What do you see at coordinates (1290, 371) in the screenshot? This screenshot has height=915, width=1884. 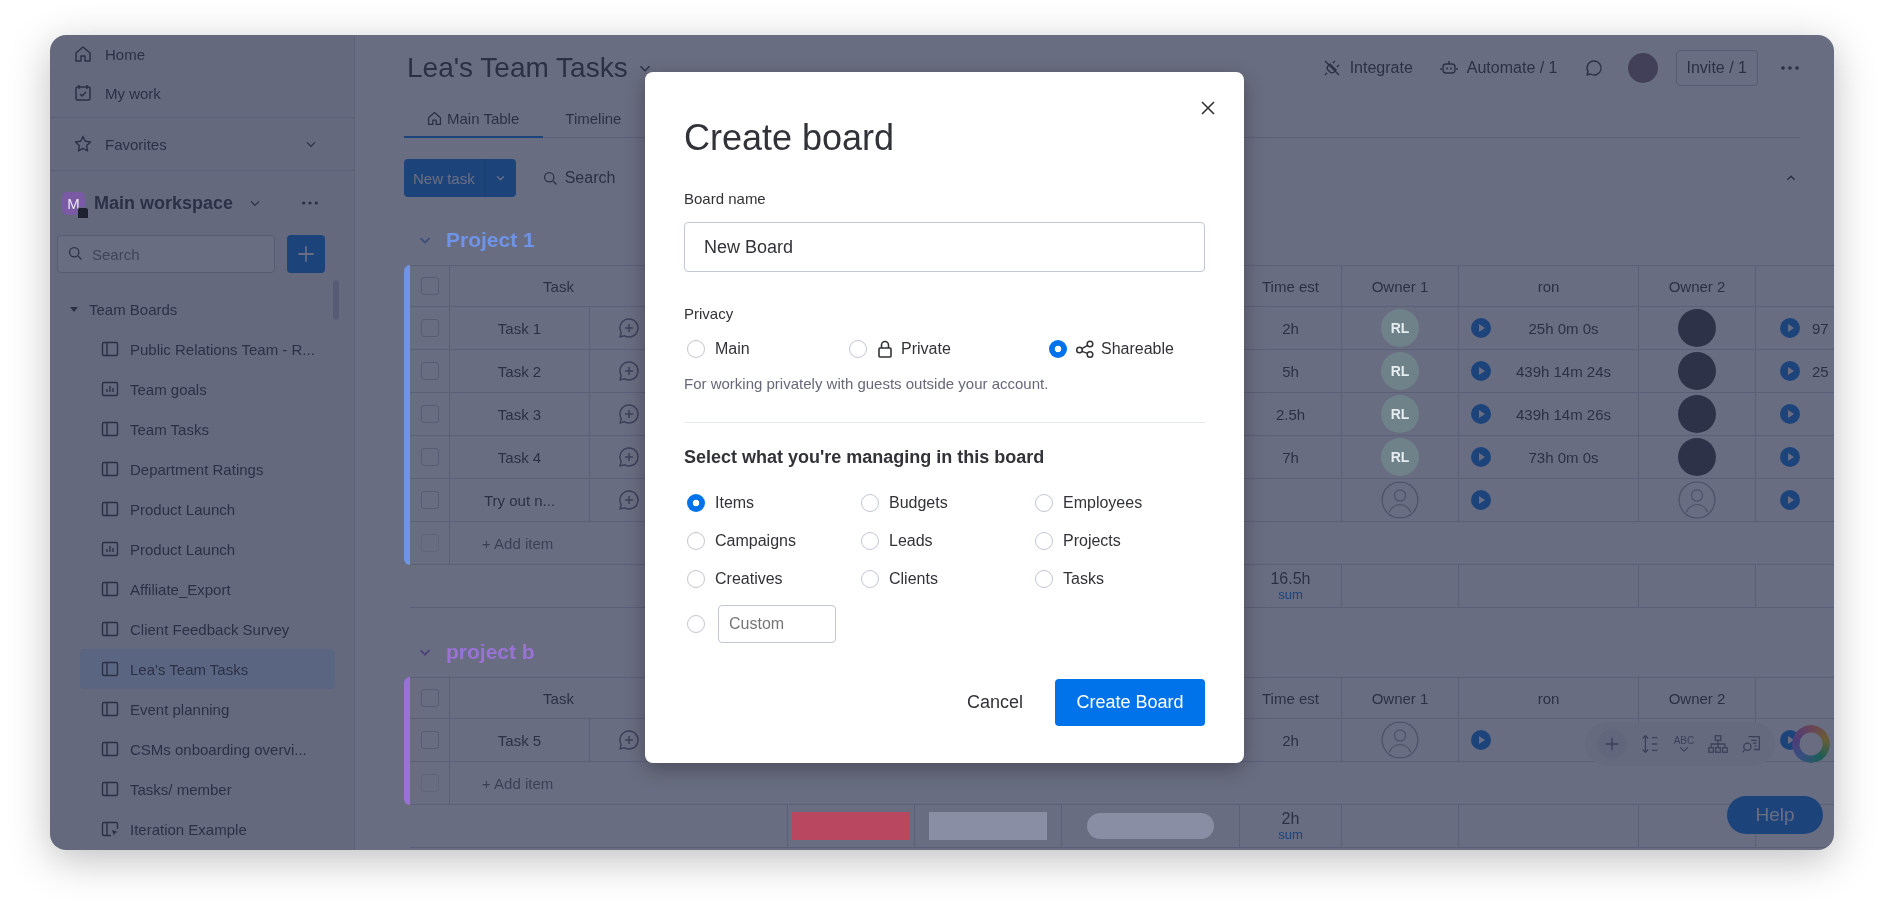 I see `time-estimate: 5h` at bounding box center [1290, 371].